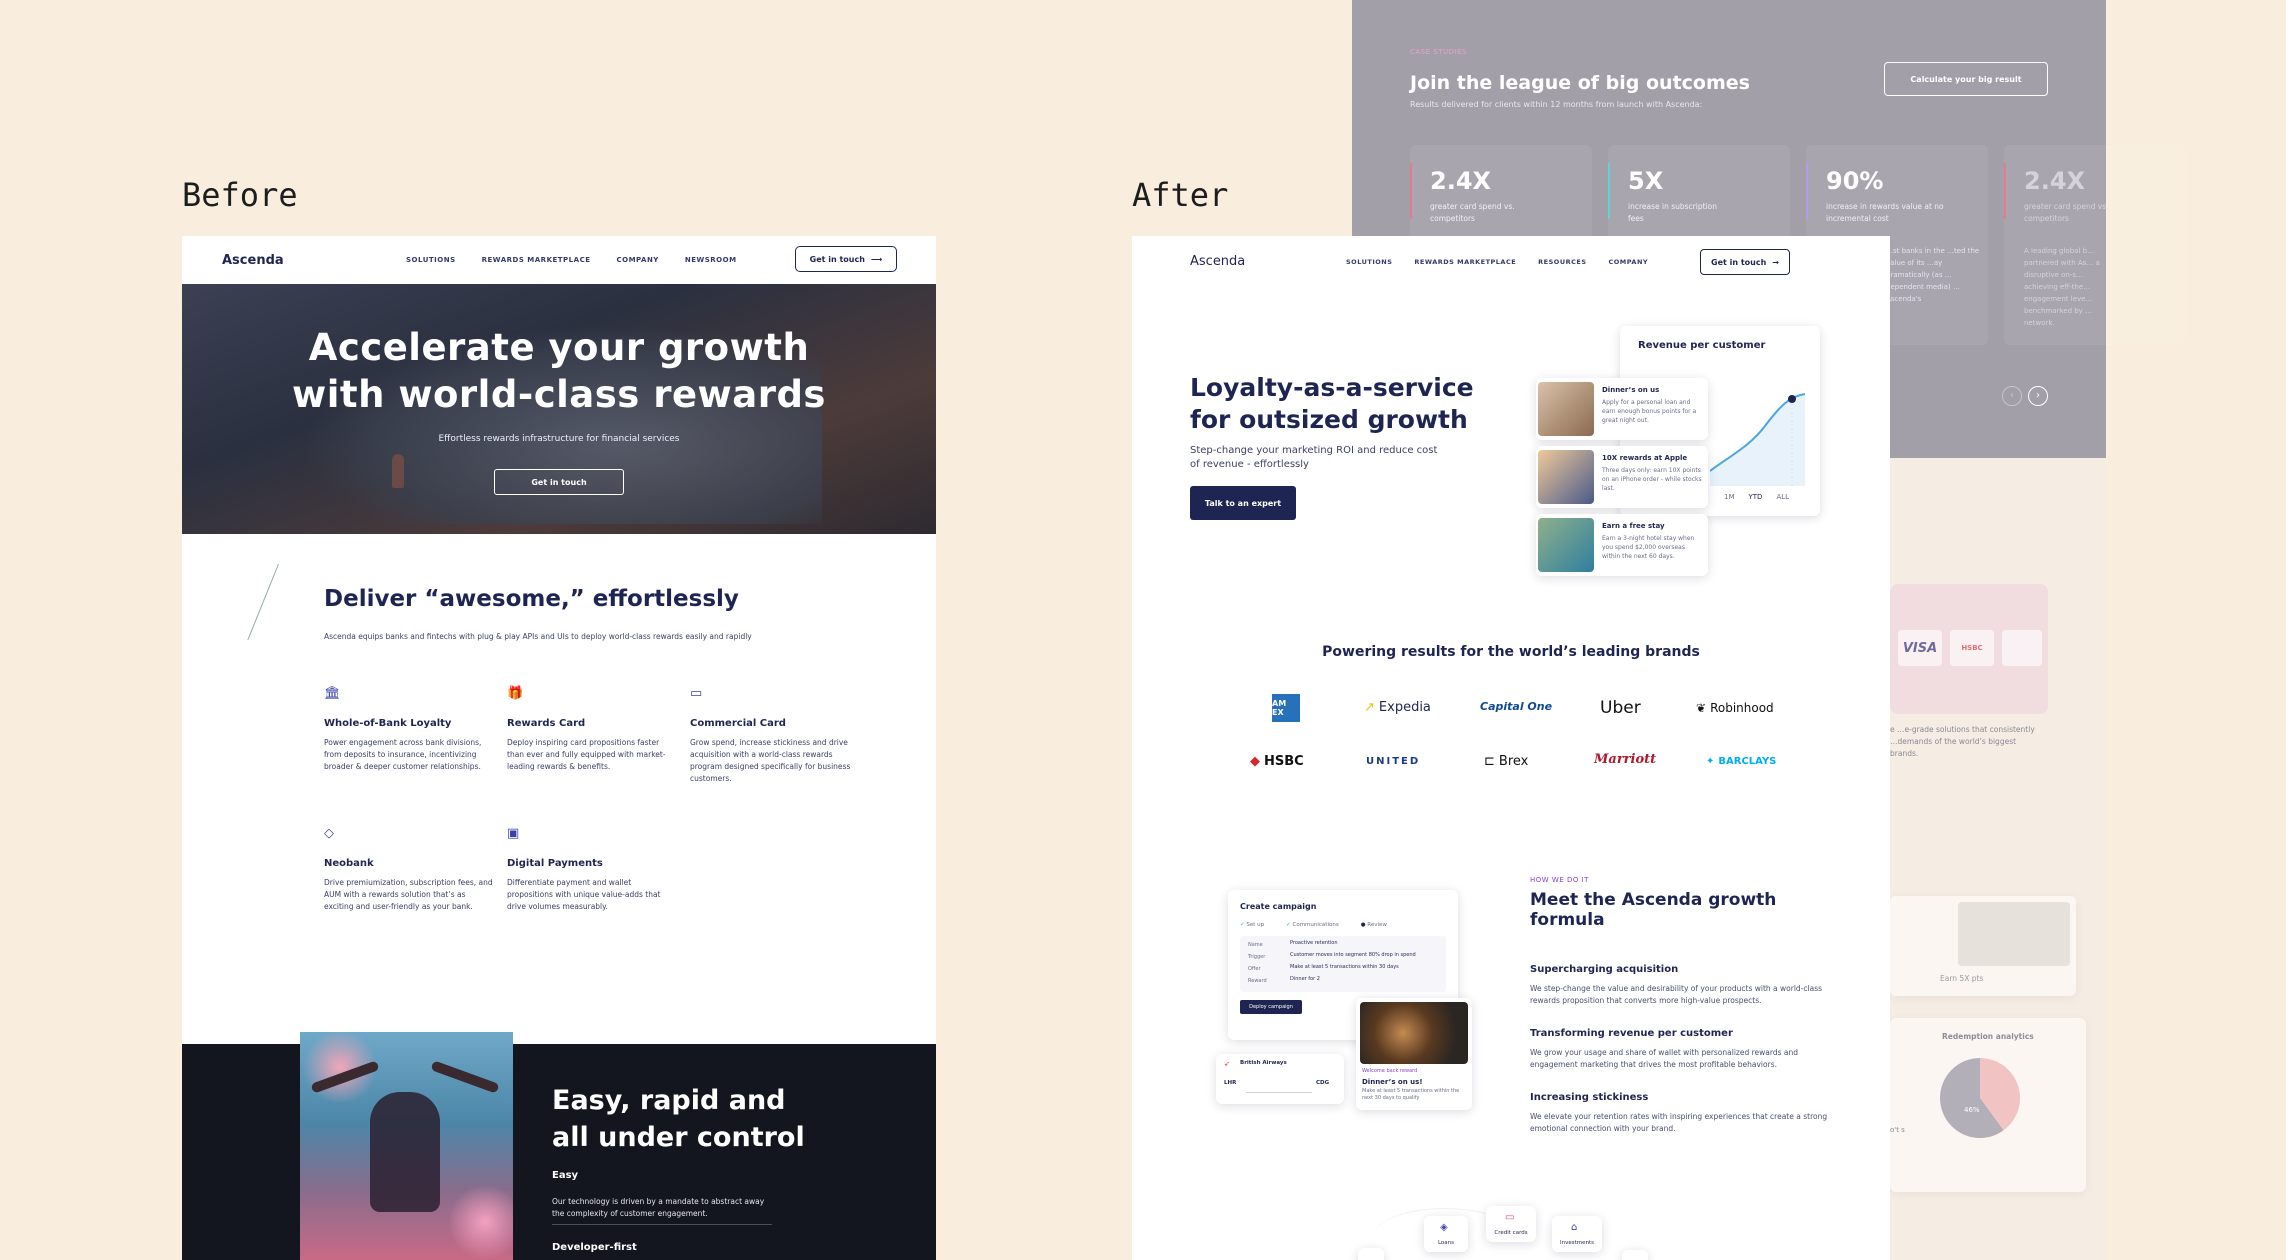  Describe the element at coordinates (1511, 1224) in the screenshot. I see `credit-cards-tile: ▭ Credit cards` at that location.